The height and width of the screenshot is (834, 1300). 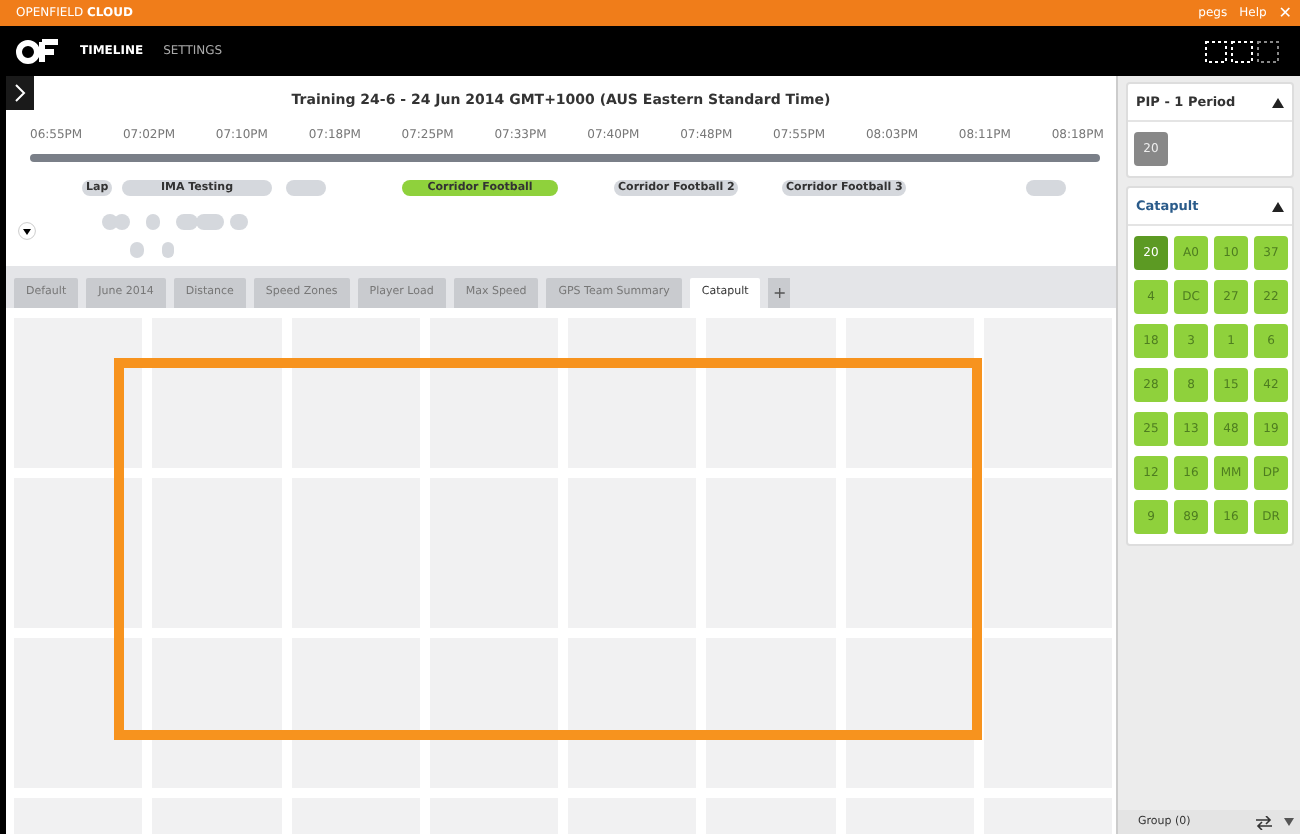 What do you see at coordinates (1264, 822) in the screenshot?
I see `swap-icon` at bounding box center [1264, 822].